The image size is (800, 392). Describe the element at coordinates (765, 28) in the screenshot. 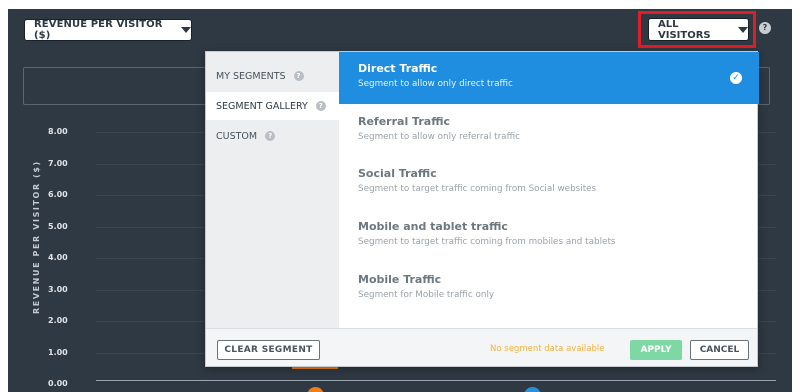

I see `help-icon: ?` at that location.